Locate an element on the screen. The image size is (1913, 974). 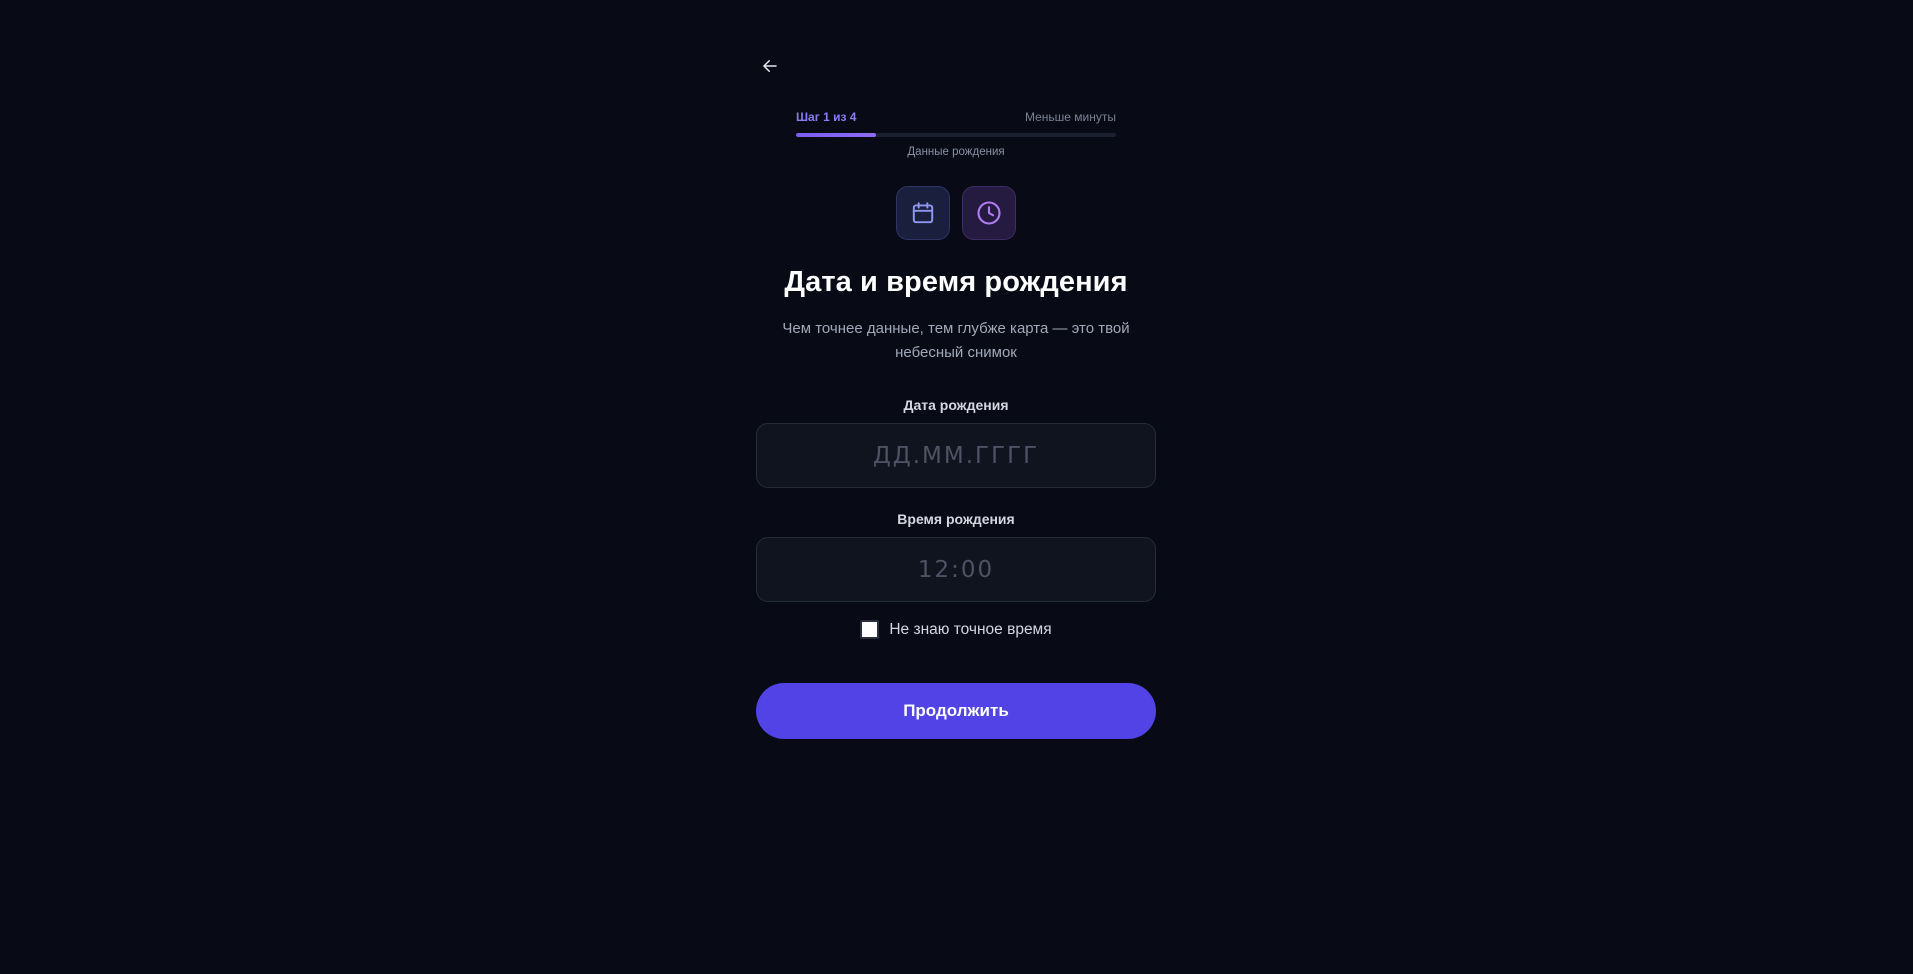
step-counter: Шаг 1 из 4 is located at coordinates (826, 117).